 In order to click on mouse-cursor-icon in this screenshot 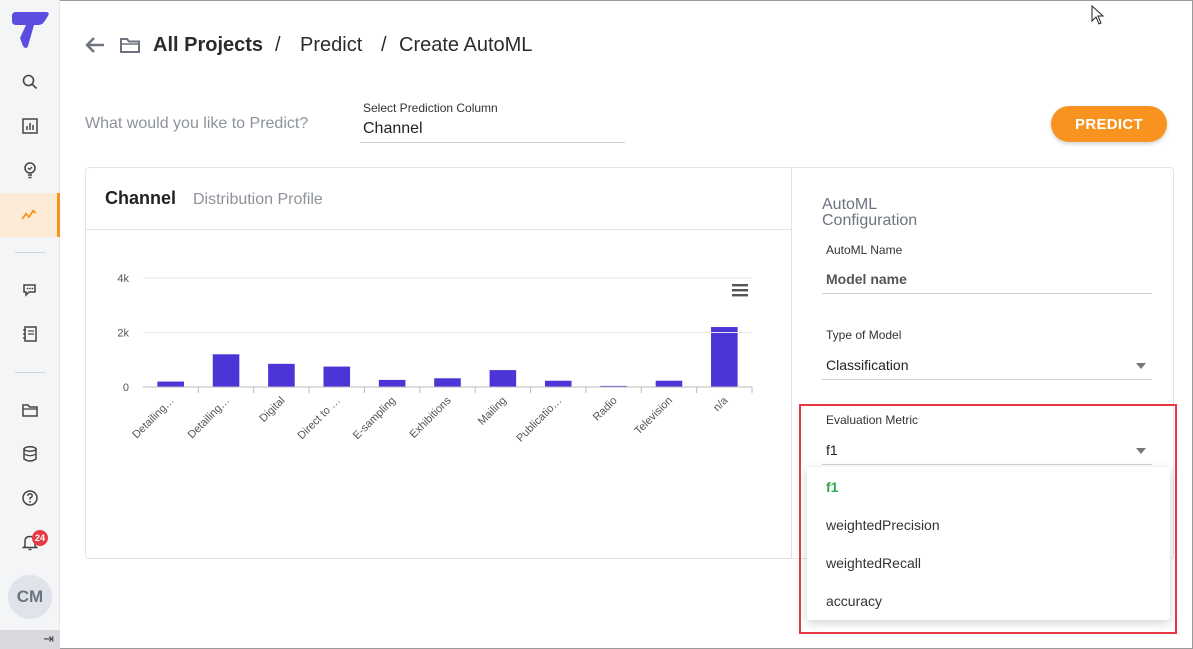, I will do `click(1098, 14)`.